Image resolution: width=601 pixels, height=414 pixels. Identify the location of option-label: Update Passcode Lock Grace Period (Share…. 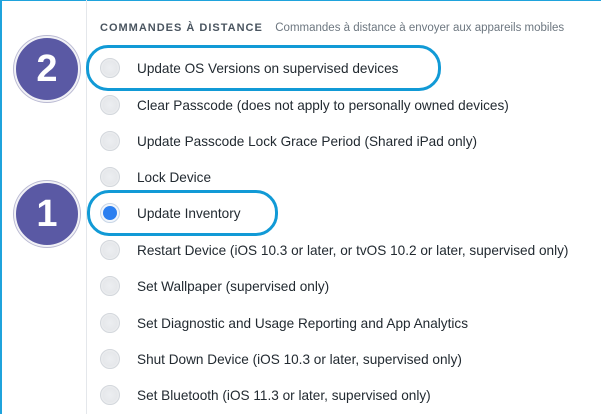
(307, 141).